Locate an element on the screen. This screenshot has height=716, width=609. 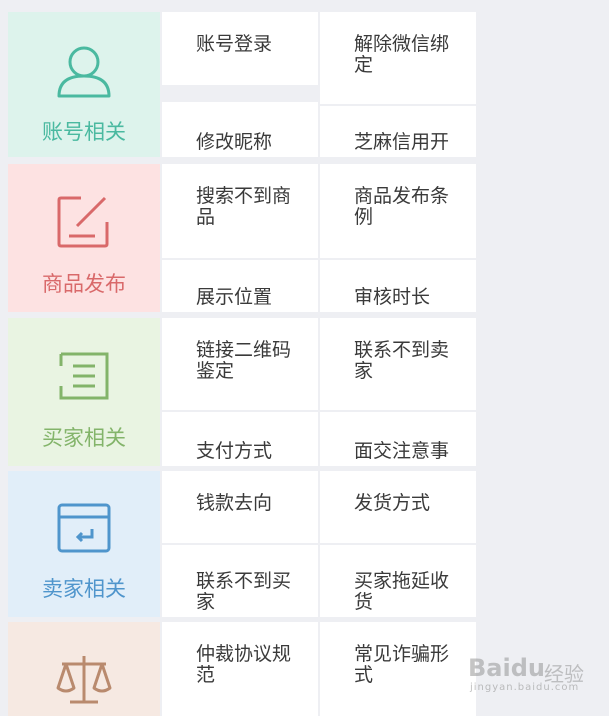
category-label: 买家相关 is located at coordinates (84, 438).